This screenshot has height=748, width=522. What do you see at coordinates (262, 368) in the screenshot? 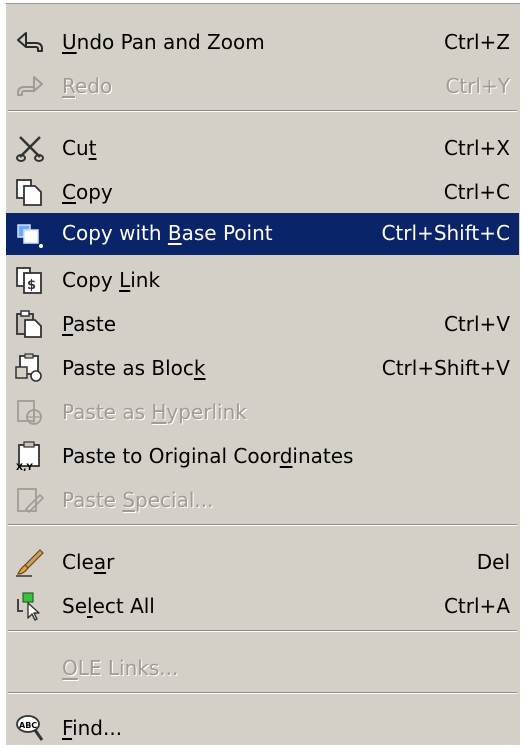
I see `menu-item-paste-as-block: Paste as Block Ctrl+Shift+V` at bounding box center [262, 368].